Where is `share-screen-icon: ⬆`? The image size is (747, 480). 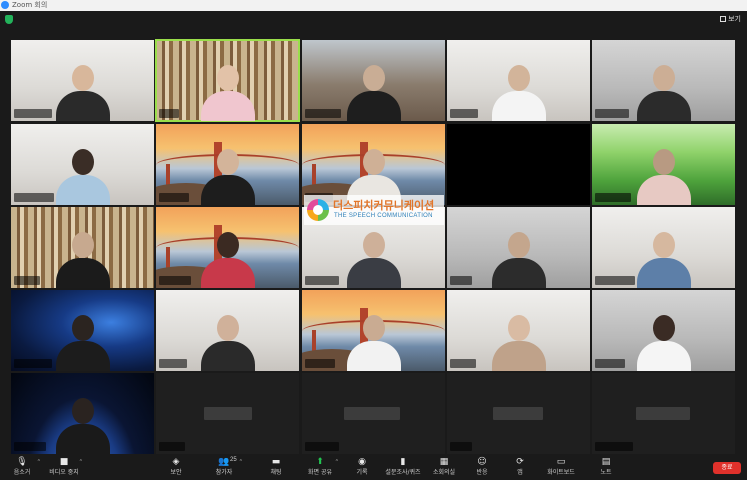
share-screen-icon: ⬆ is located at coordinates (320, 462).